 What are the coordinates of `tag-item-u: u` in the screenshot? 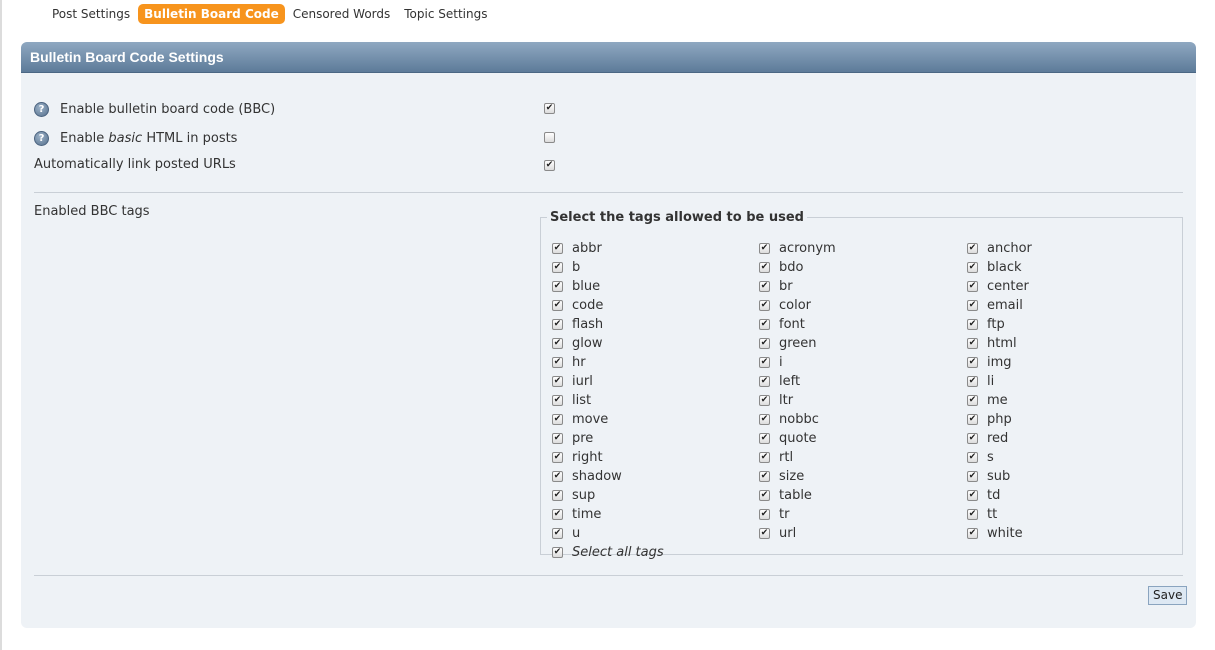 It's located at (655, 533).